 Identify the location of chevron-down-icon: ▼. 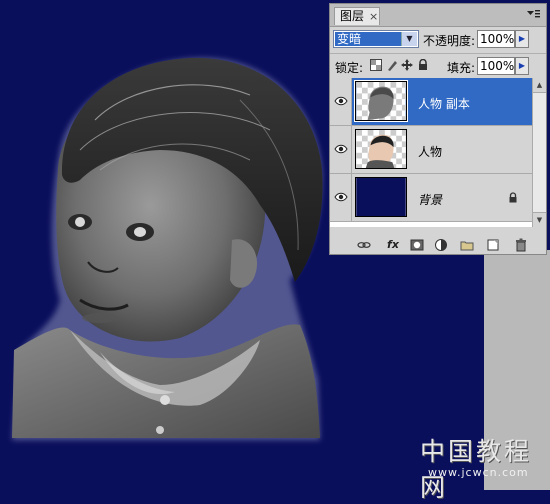
(409, 39).